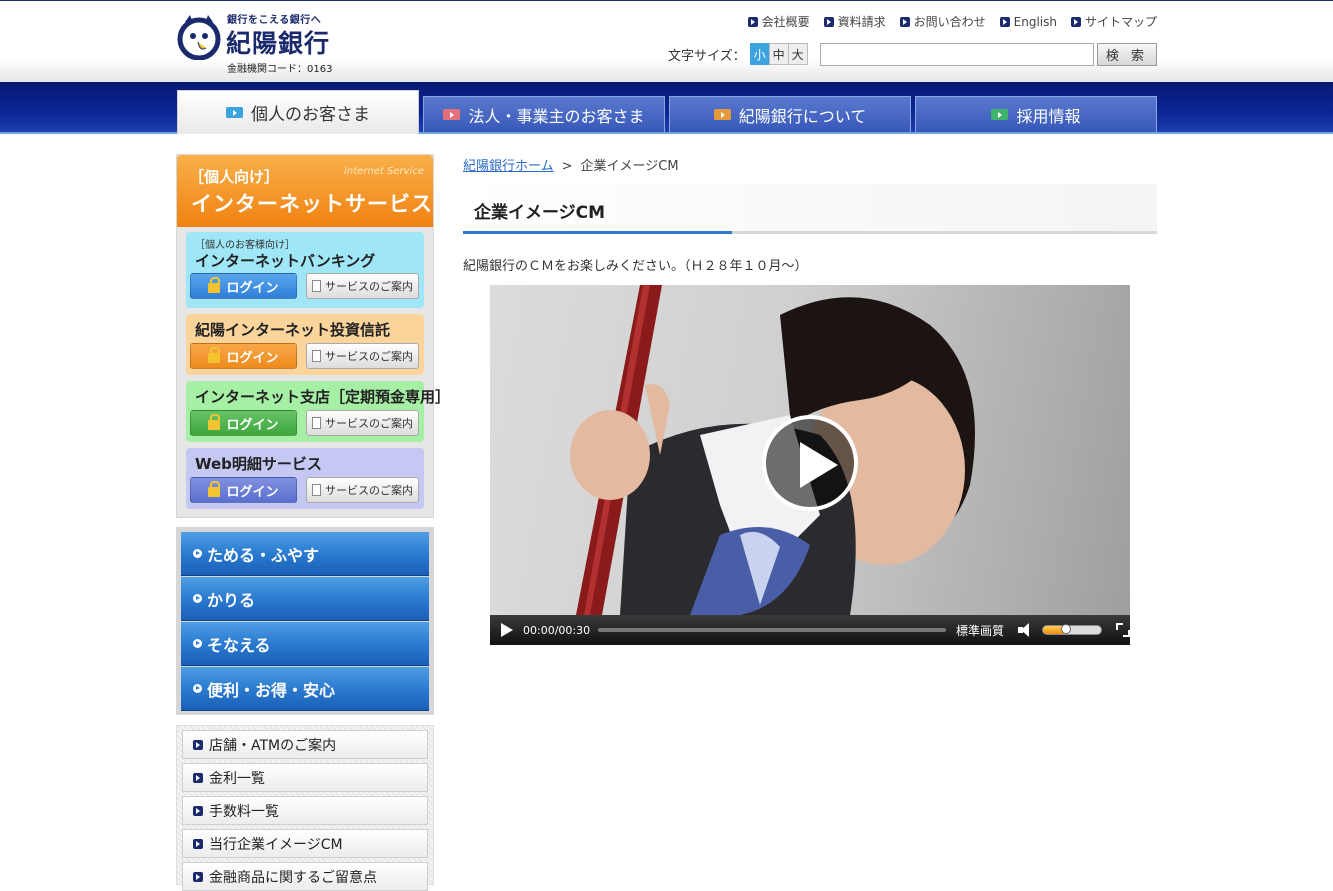  I want to click on internet-service-subtitle: Internet Service, so click(383, 171).